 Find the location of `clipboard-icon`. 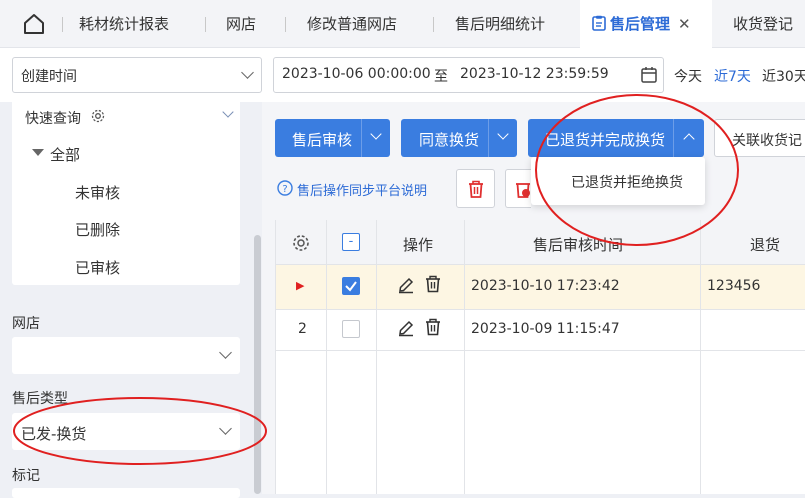

clipboard-icon is located at coordinates (599, 26).